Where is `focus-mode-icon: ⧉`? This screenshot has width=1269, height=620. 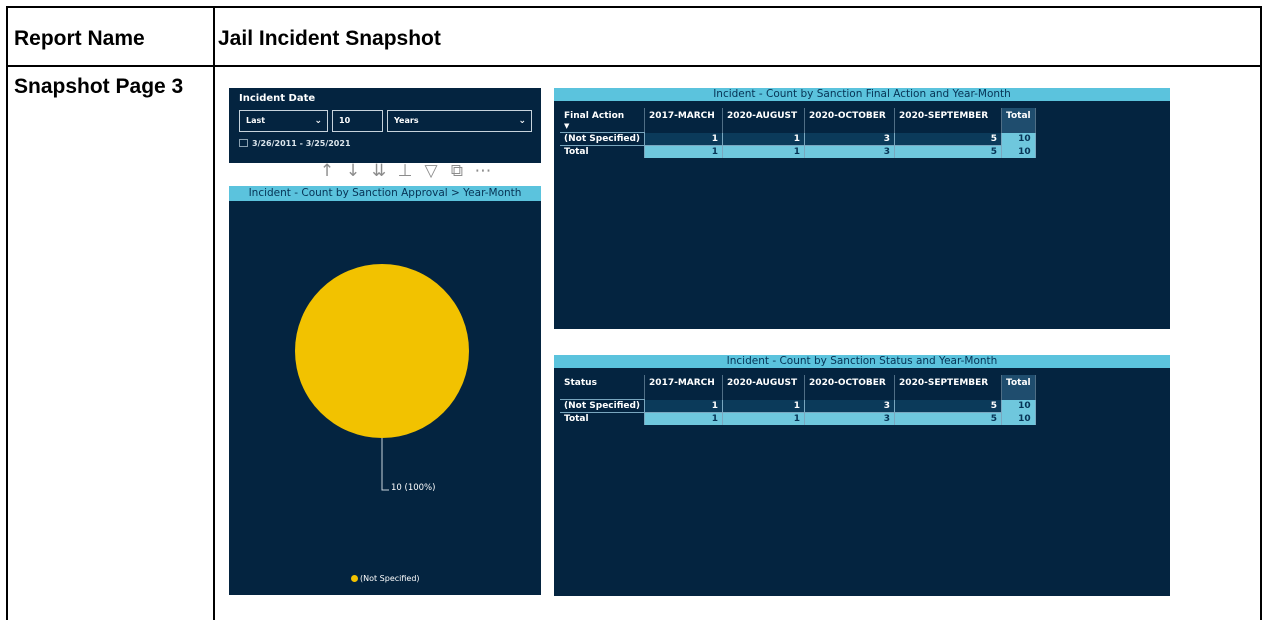 focus-mode-icon: ⧉ is located at coordinates (457, 171).